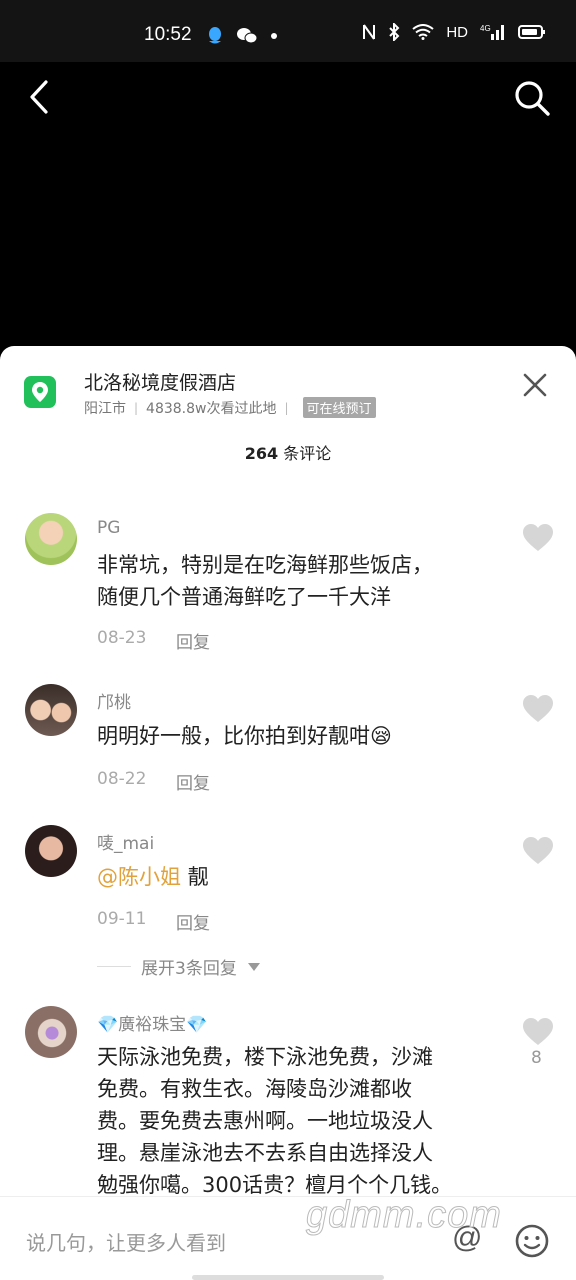 The image size is (576, 1280). What do you see at coordinates (485, 28) in the screenshot?
I see `svg-text: 4G` at bounding box center [485, 28].